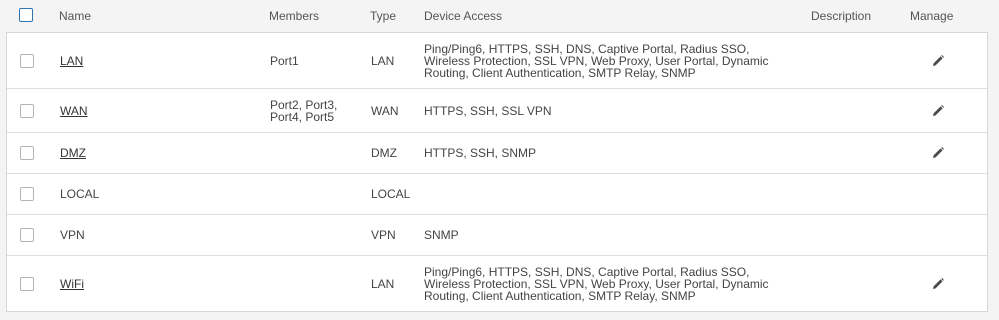 The width and height of the screenshot is (999, 320). Describe the element at coordinates (441, 235) in the screenshot. I see `zone-device-access: SNMP` at that location.